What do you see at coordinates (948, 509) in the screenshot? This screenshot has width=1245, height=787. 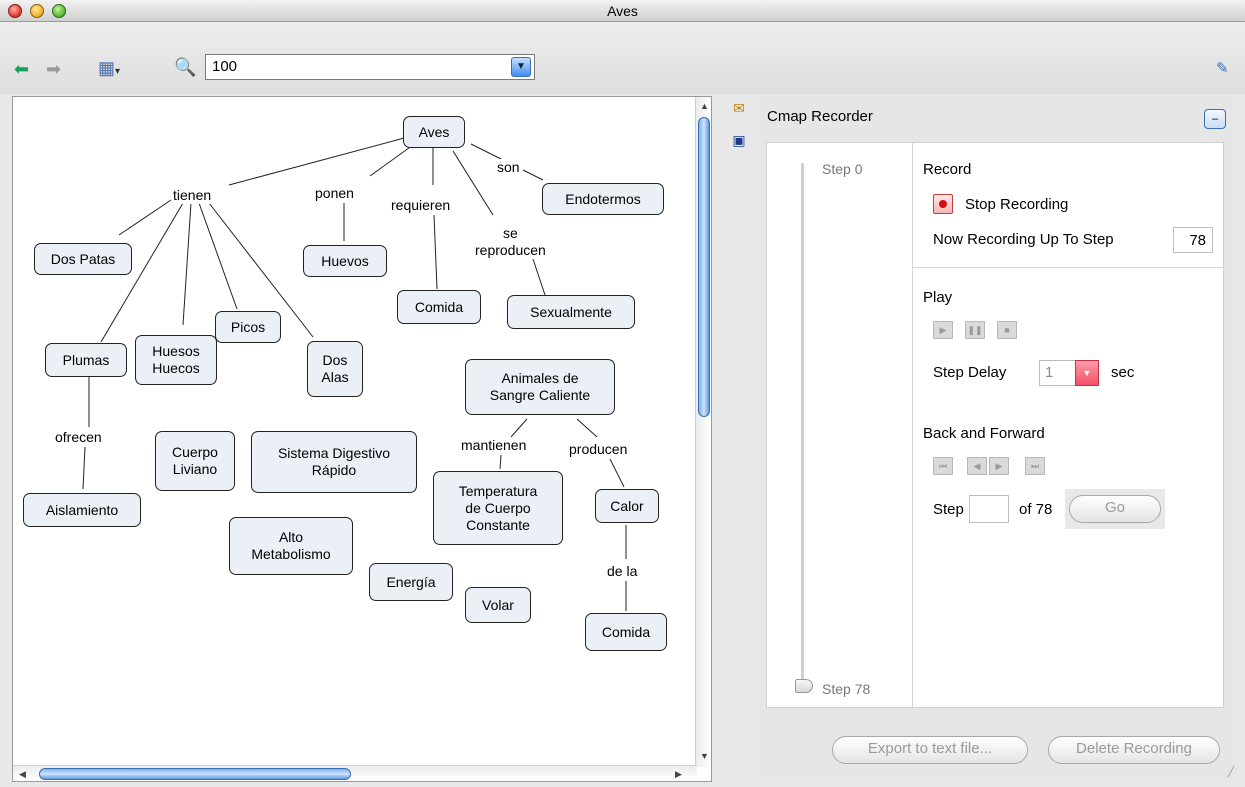 I see `step-label: Step` at bounding box center [948, 509].